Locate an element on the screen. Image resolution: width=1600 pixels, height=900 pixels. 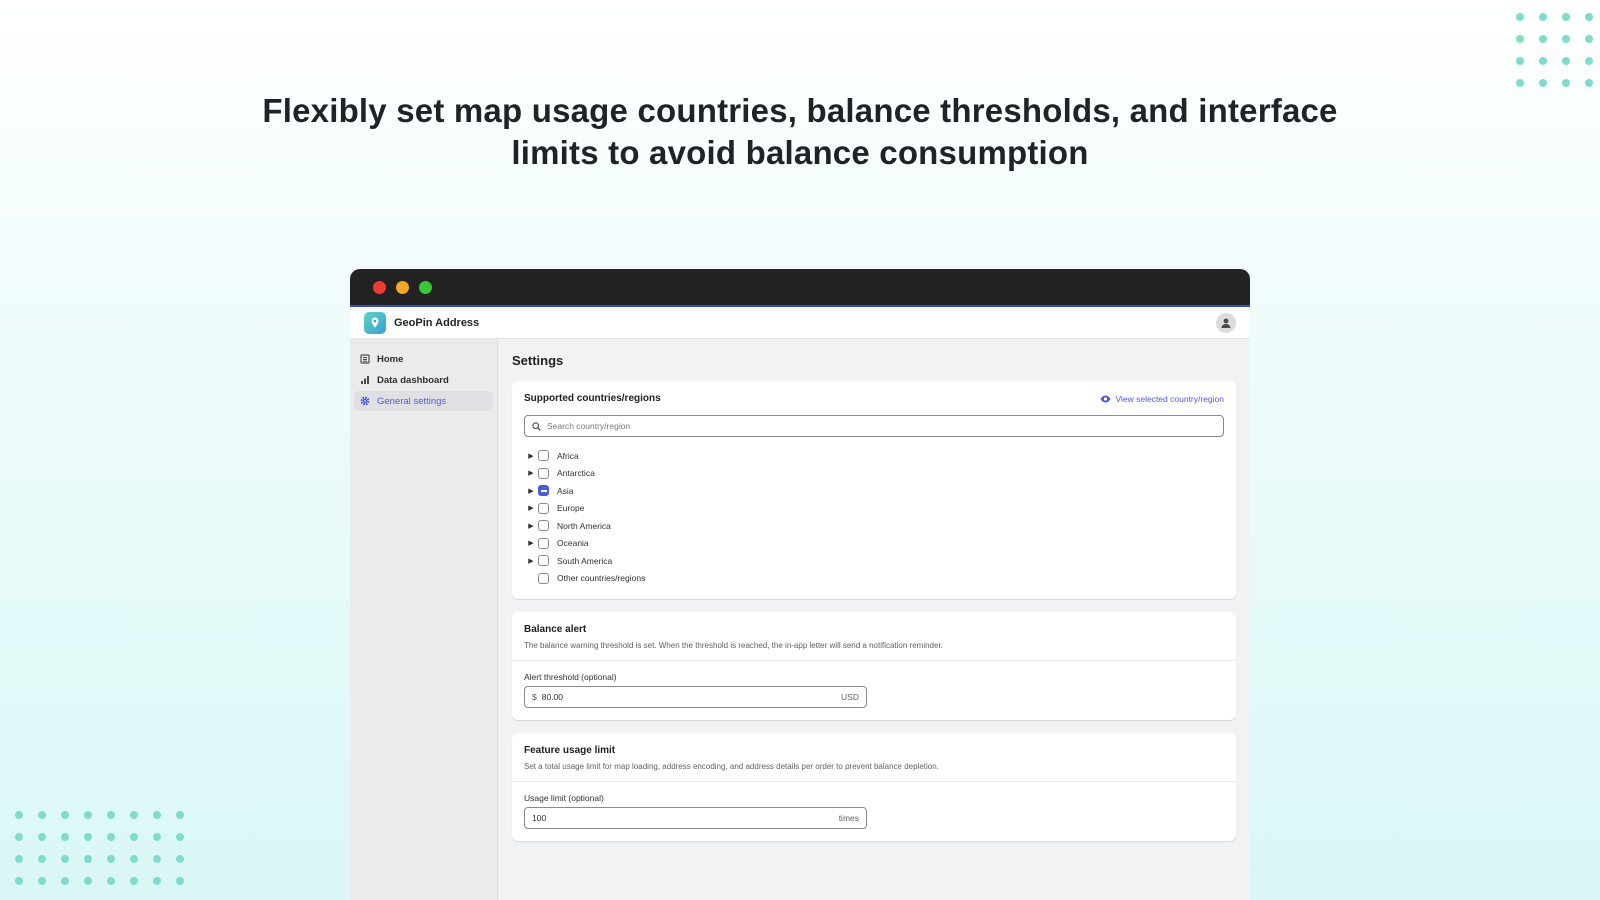
window-titlebar is located at coordinates (800, 287).